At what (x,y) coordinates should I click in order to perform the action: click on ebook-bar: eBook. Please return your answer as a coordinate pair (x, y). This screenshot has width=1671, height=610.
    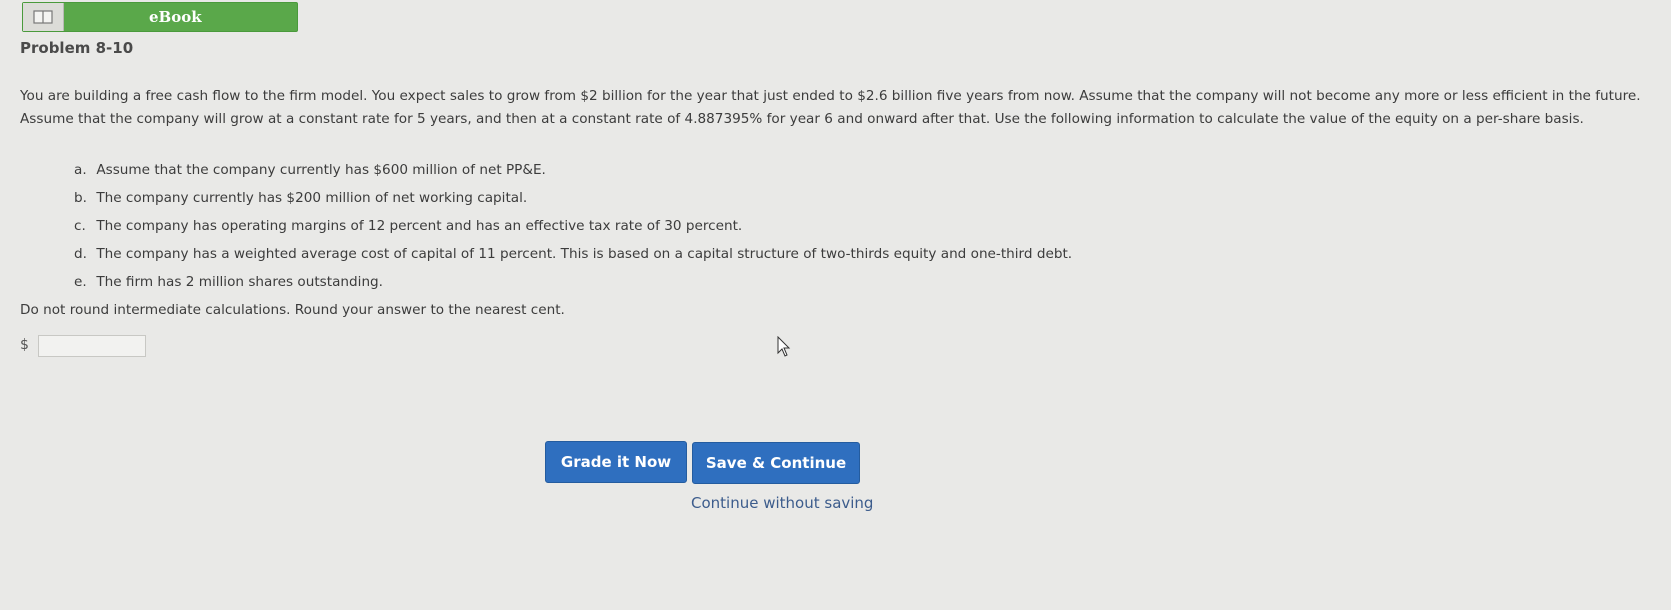
    Looking at the image, I should click on (160, 17).